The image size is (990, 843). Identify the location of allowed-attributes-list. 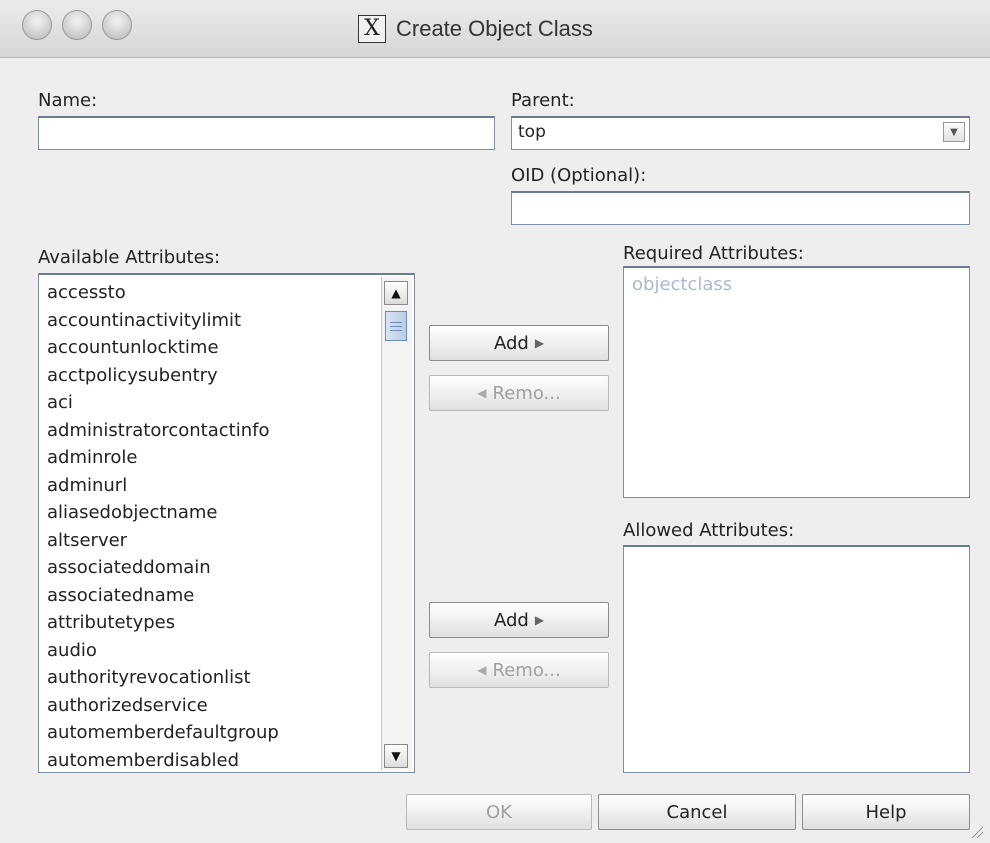
(796, 659).